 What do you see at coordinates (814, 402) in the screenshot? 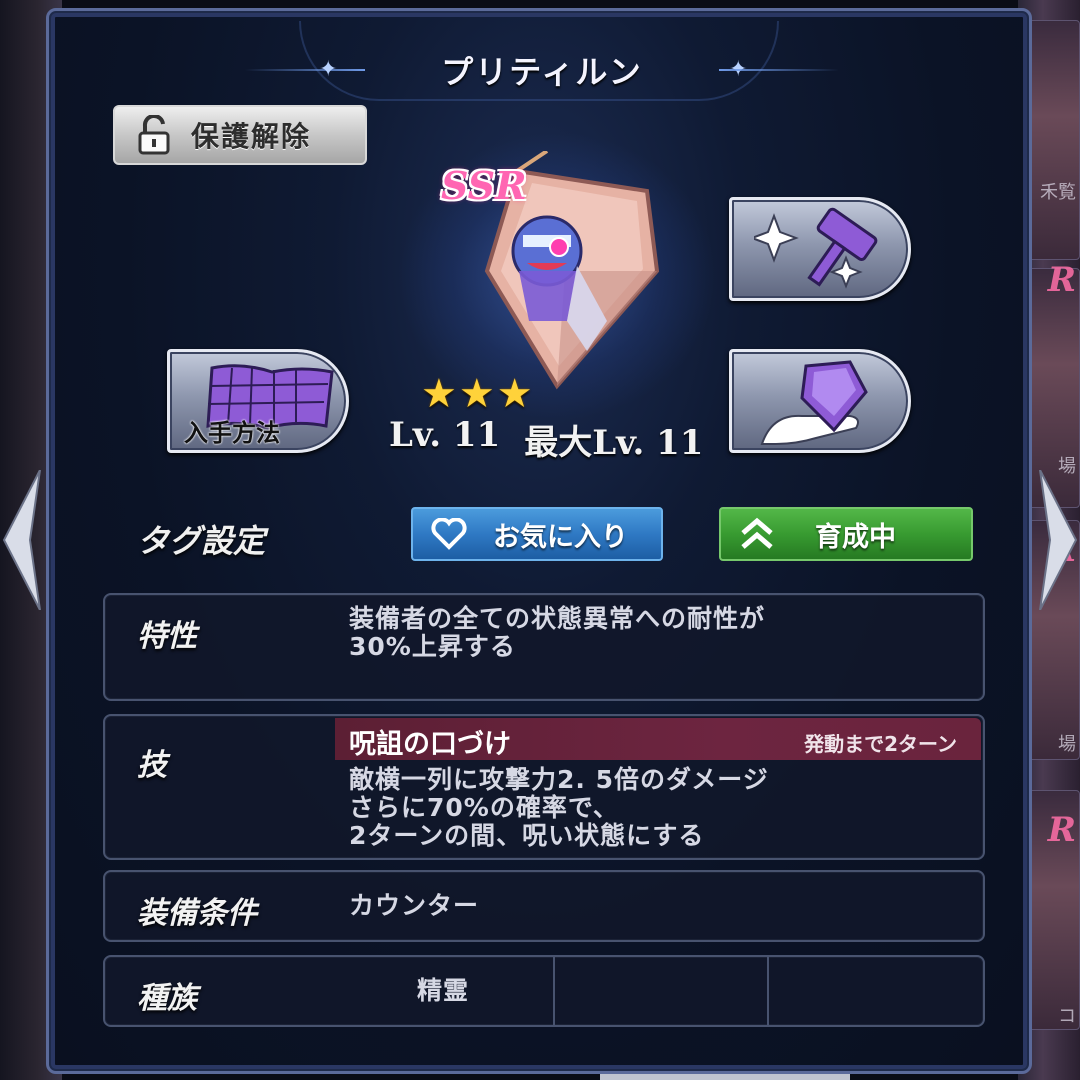
I see `gem-hand-icon` at bounding box center [814, 402].